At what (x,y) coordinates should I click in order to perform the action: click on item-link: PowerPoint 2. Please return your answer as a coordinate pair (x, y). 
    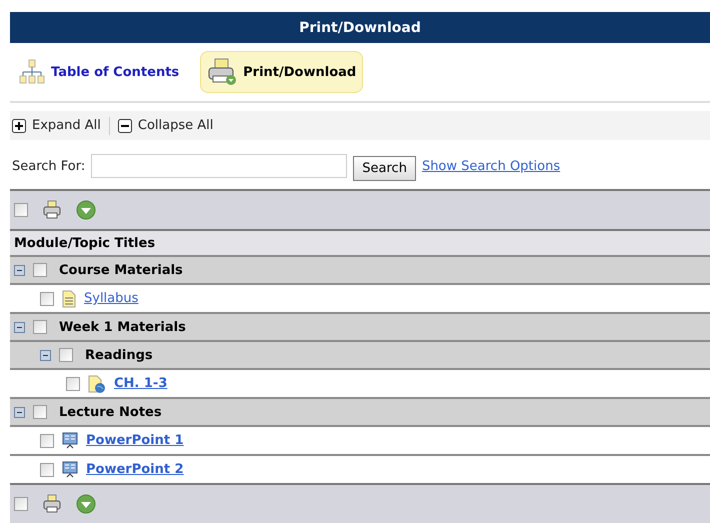
    Looking at the image, I should click on (135, 469).